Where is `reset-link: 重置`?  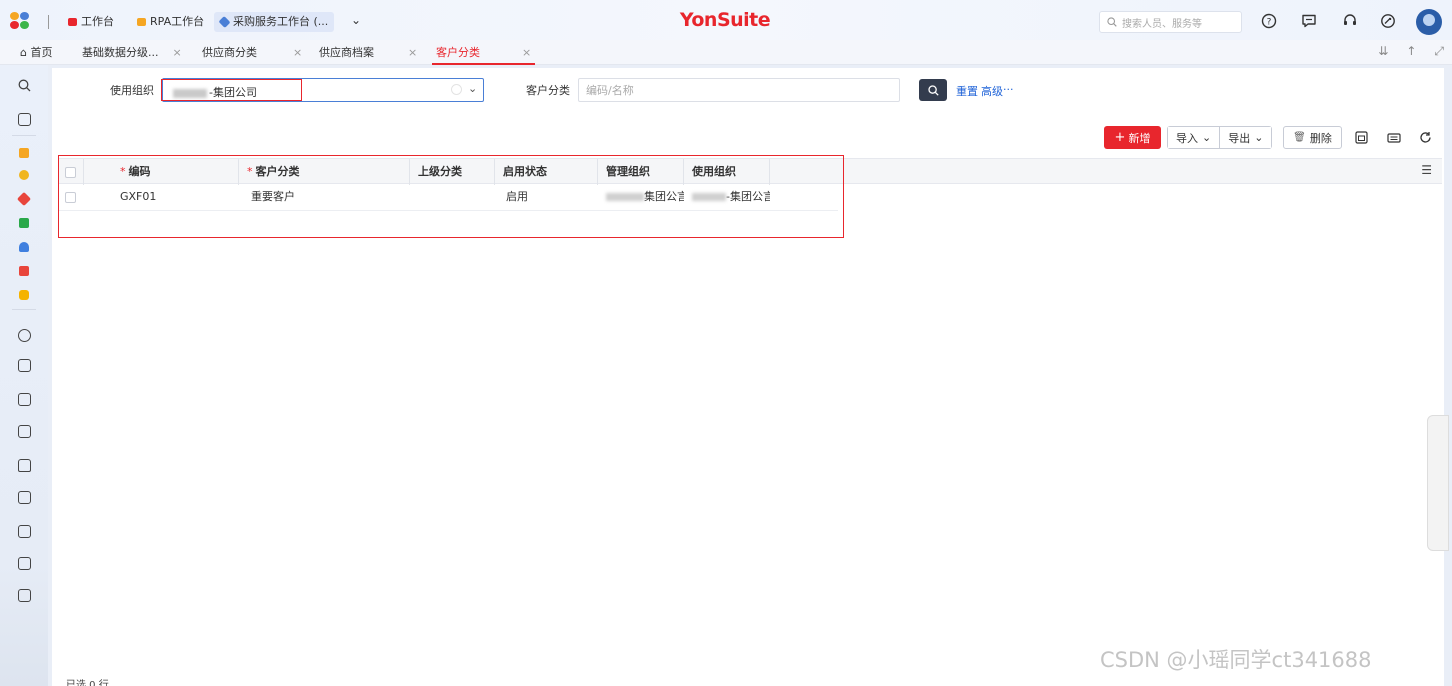 reset-link: 重置 is located at coordinates (967, 91).